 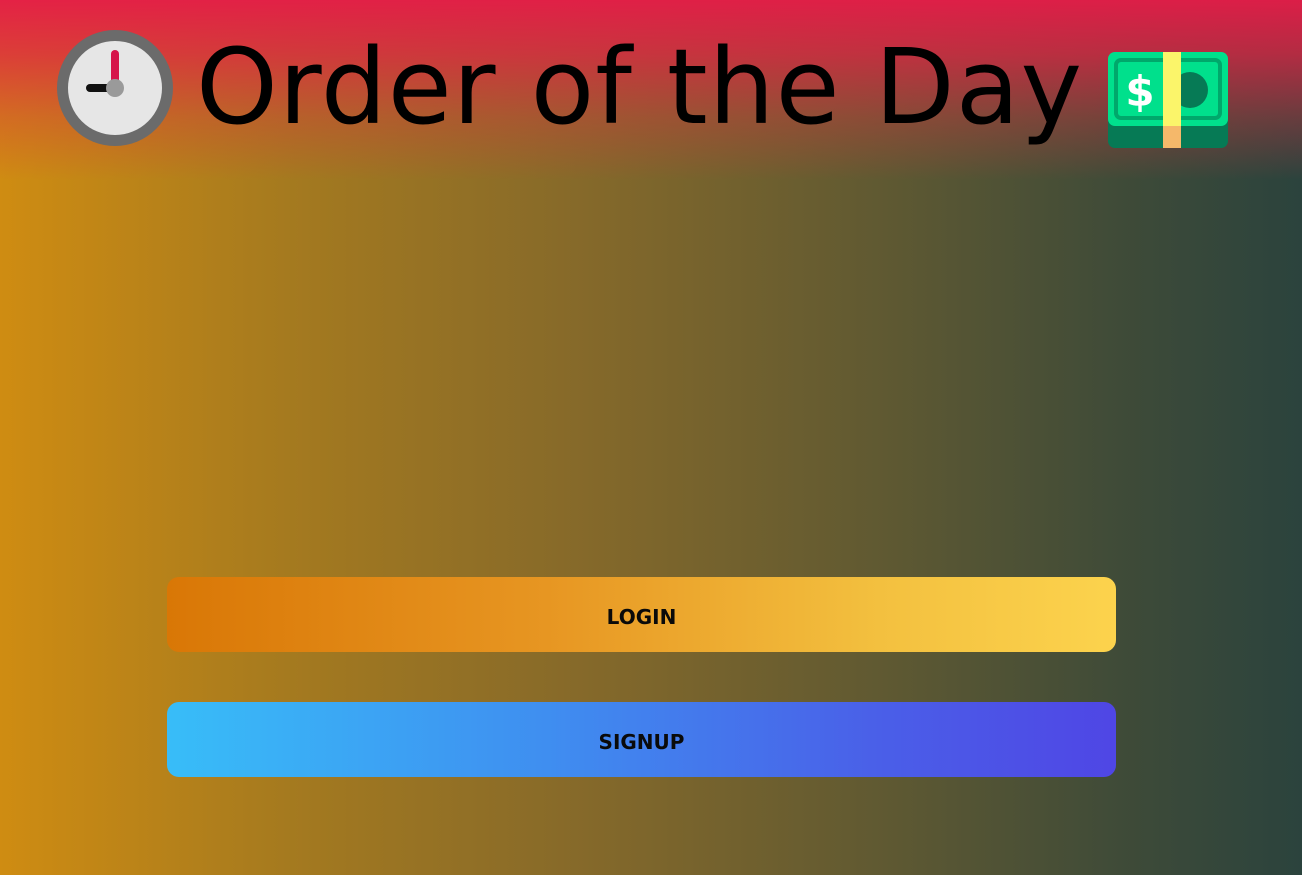 What do you see at coordinates (641, 617) in the screenshot?
I see `login-button-label: LOGIN` at bounding box center [641, 617].